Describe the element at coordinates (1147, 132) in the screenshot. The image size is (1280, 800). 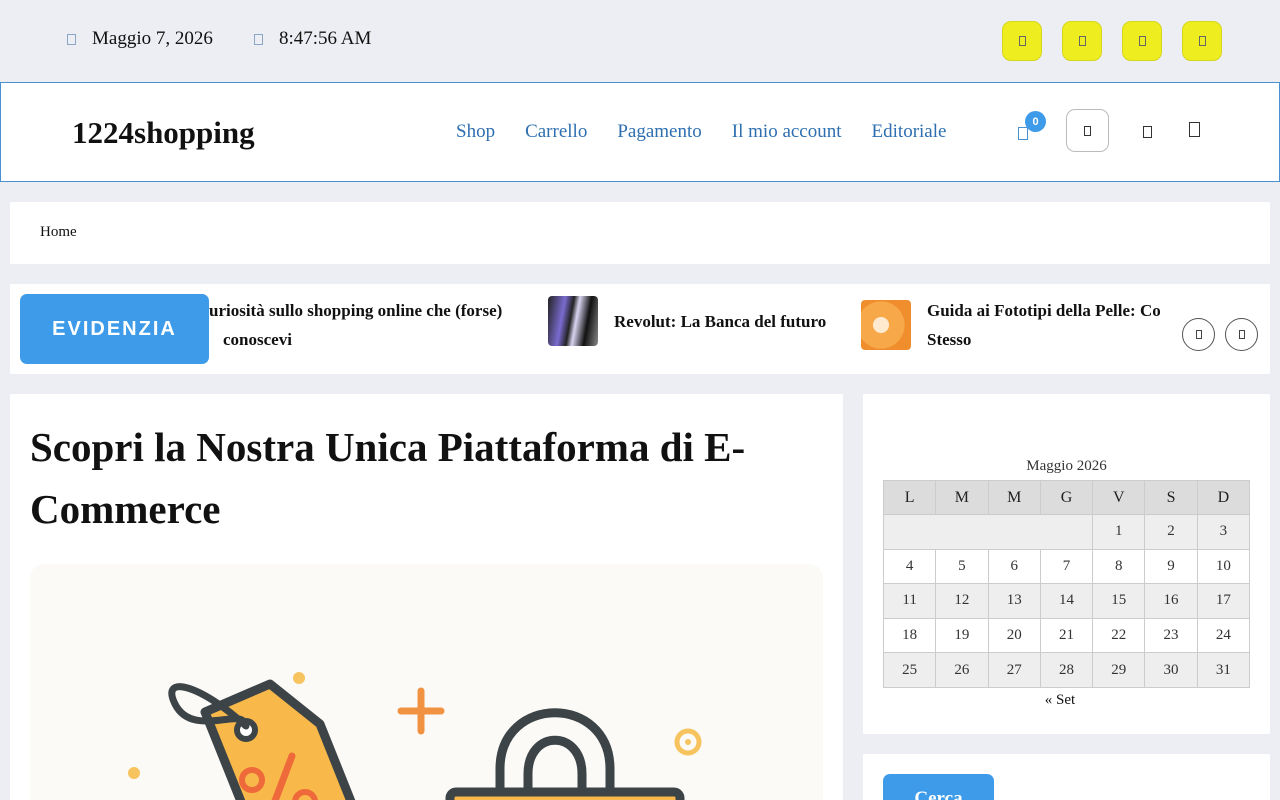
I see `theme-toggle-icon` at that location.